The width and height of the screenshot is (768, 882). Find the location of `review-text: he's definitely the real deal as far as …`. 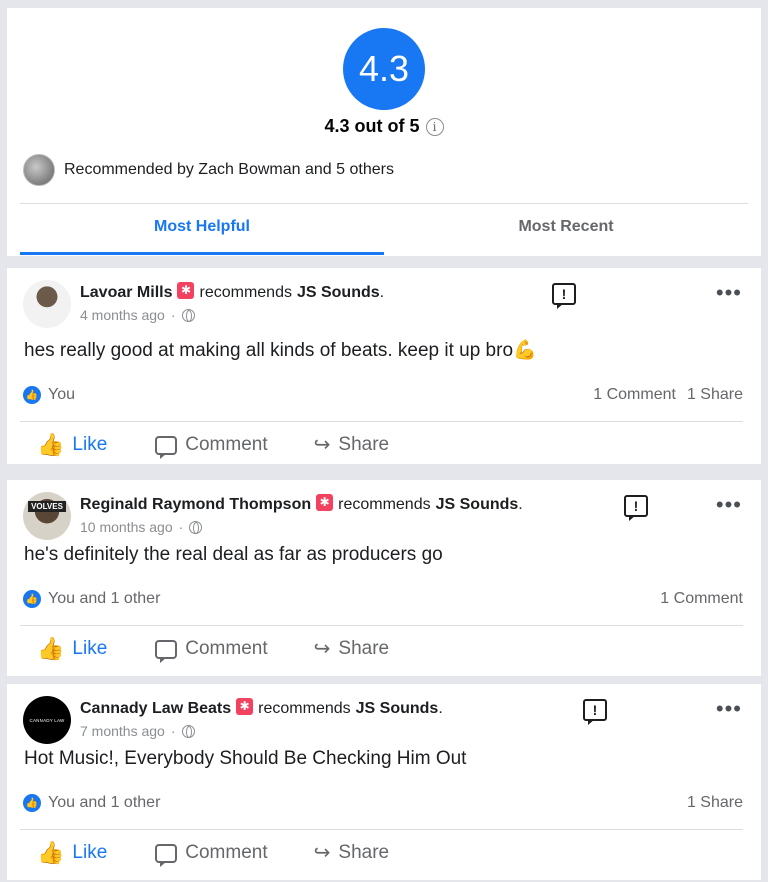

review-text: he's definitely the real deal as far as … is located at coordinates (233, 554).